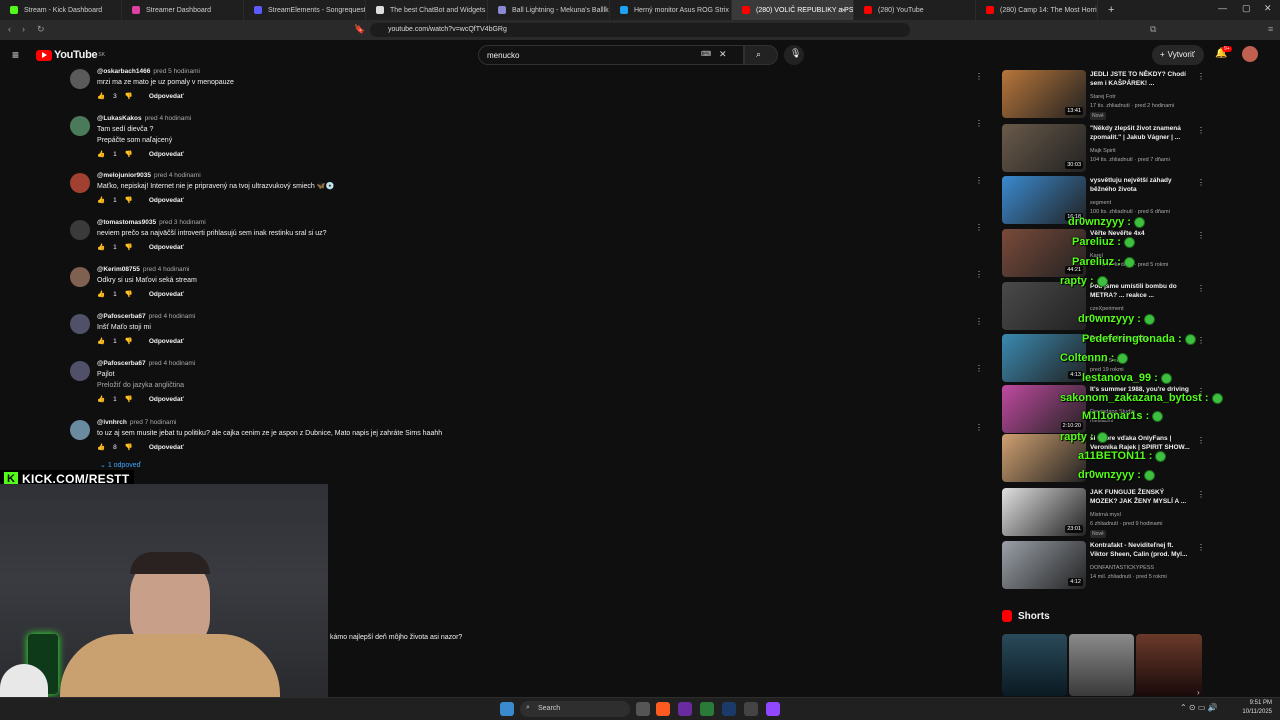 The width and height of the screenshot is (1280, 720). Describe the element at coordinates (41, 29) in the screenshot. I see `reload-icon: ↻` at that location.